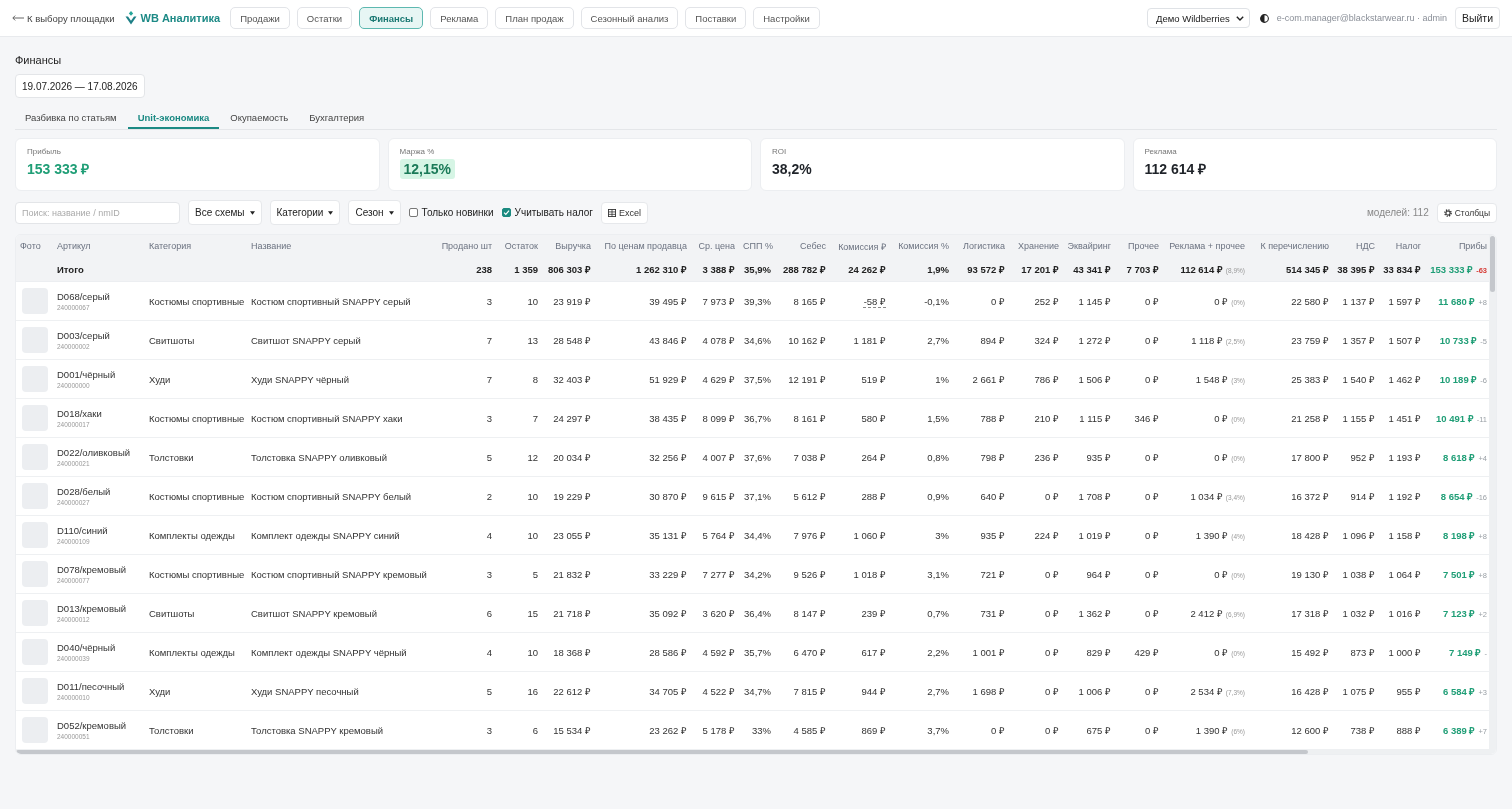 The height and width of the screenshot is (809, 1512). What do you see at coordinates (715, 457) in the screenshot?
I see `table-cell: 4 007 ₽` at bounding box center [715, 457].